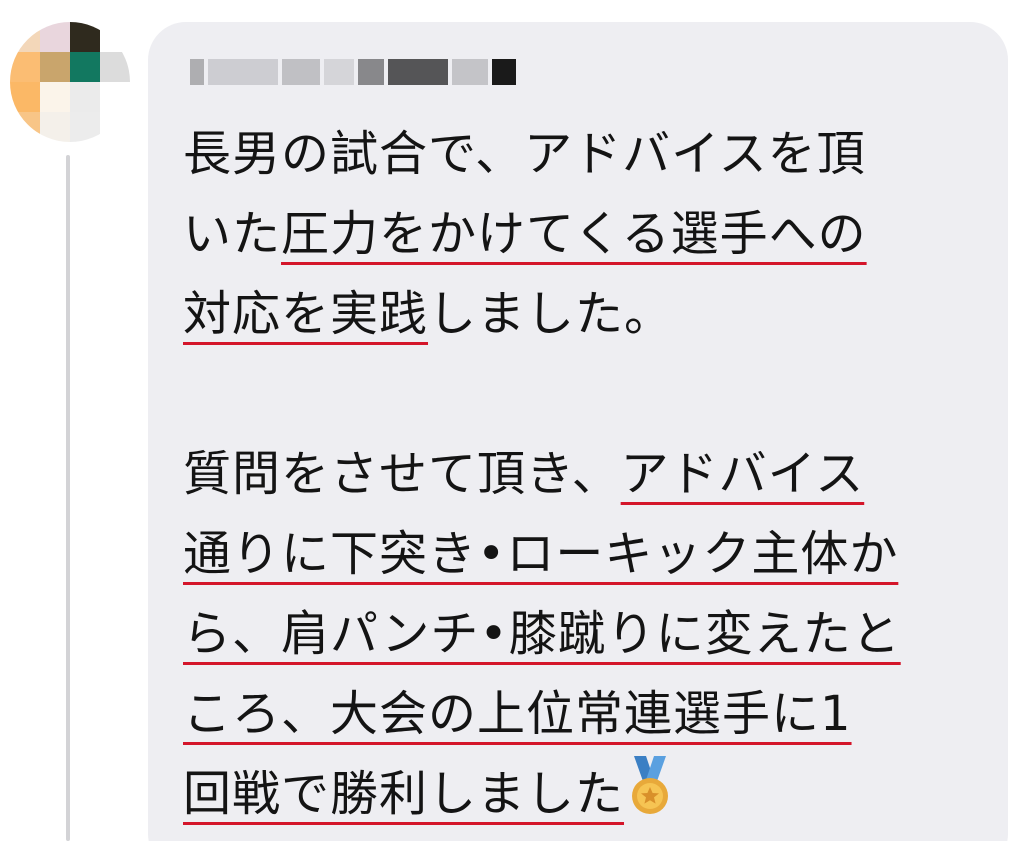  Describe the element at coordinates (541, 554) in the screenshot. I see `text-underlined: 通りに下突き•ローキック主体か` at that location.